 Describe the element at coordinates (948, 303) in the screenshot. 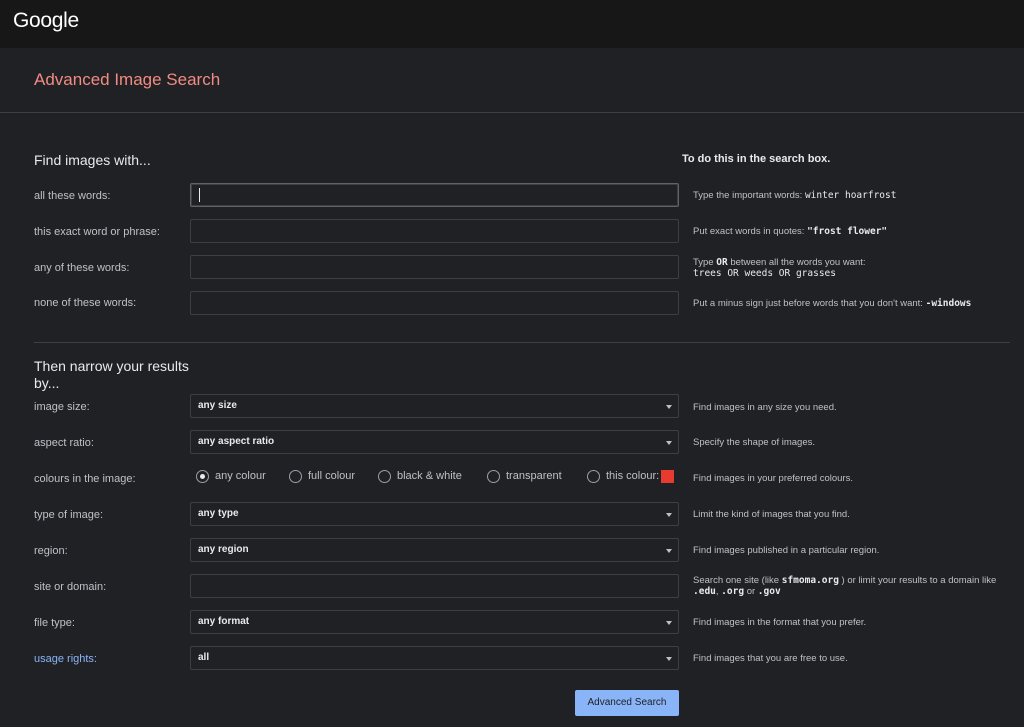

I see `hint-example: -windows` at that location.